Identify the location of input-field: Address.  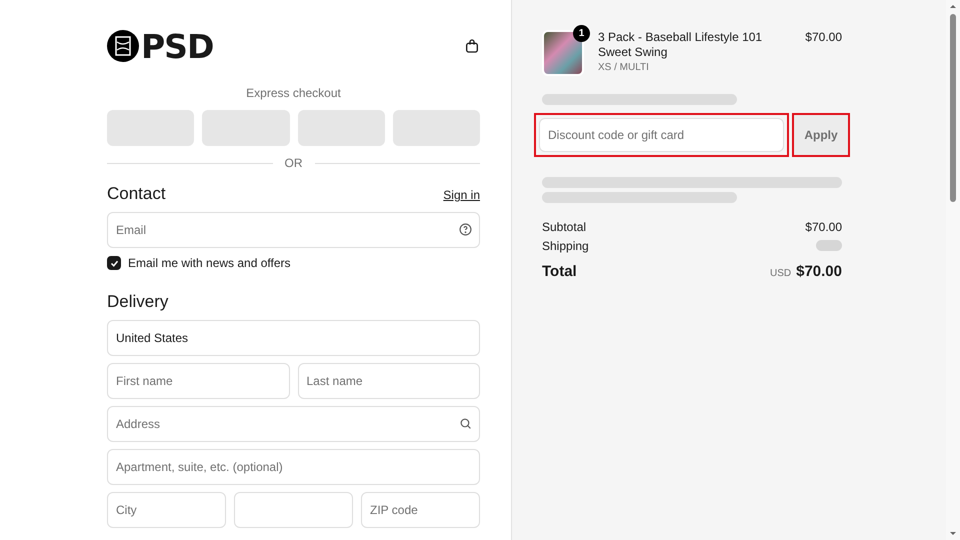
(293, 424).